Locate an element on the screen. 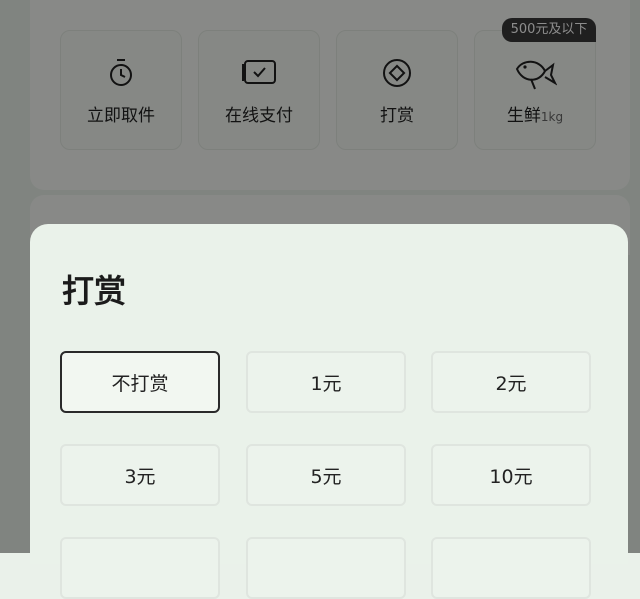  reward-option-5: 5元 is located at coordinates (326, 475).